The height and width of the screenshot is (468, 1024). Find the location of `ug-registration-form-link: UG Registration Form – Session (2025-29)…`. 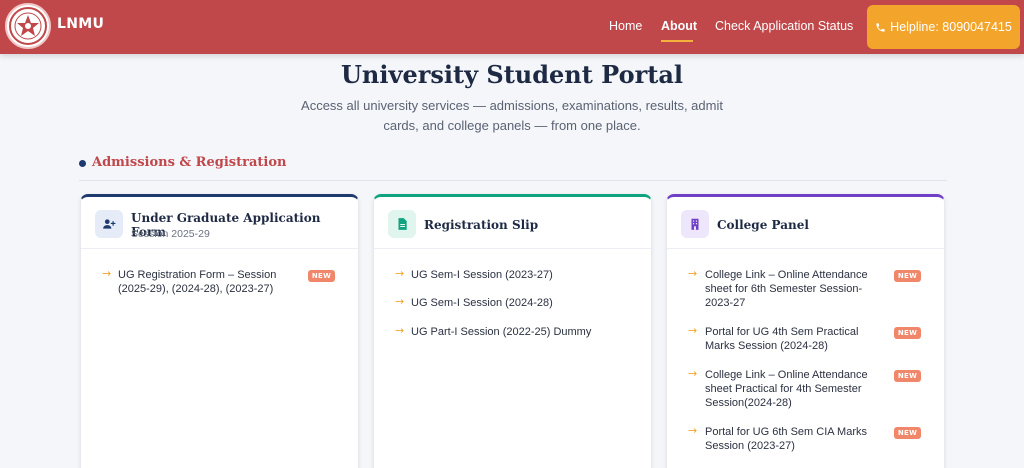

ug-registration-form-link: UG Registration Form – Session (2025-29)… is located at coordinates (213, 282).